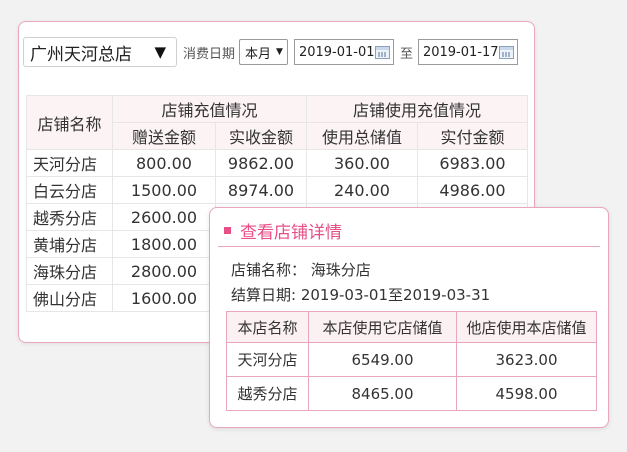  Describe the element at coordinates (362, 163) in the screenshot. I see `total-used-cell: 360.00` at that location.